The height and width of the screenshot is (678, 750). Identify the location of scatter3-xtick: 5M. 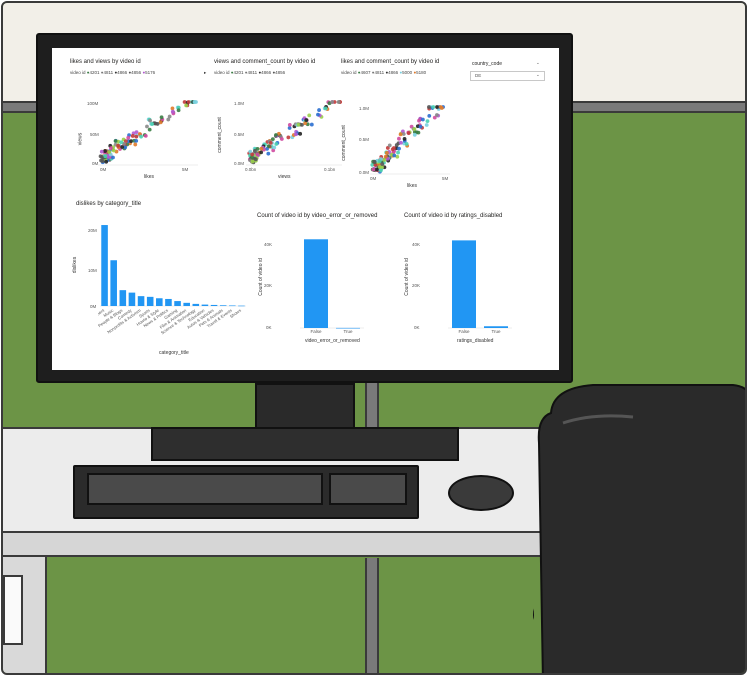
(445, 178).